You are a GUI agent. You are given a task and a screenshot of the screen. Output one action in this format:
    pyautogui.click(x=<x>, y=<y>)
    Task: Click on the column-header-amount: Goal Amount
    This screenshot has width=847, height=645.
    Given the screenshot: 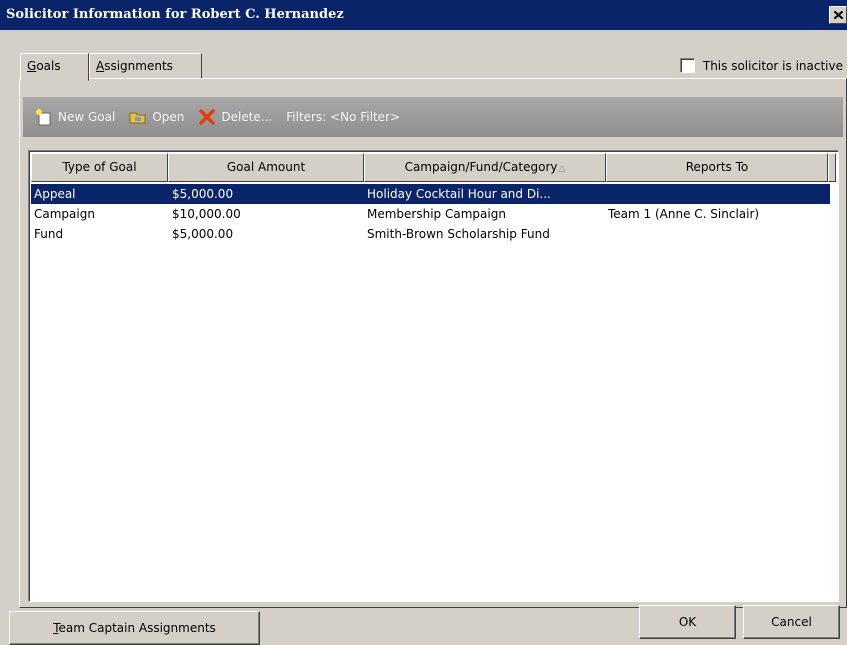 What is the action you would take?
    pyautogui.click(x=266, y=167)
    